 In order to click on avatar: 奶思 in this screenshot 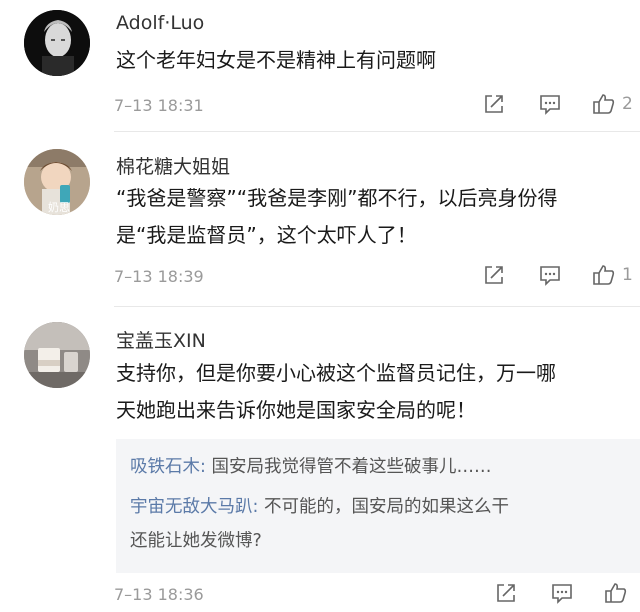, I will do `click(57, 182)`.